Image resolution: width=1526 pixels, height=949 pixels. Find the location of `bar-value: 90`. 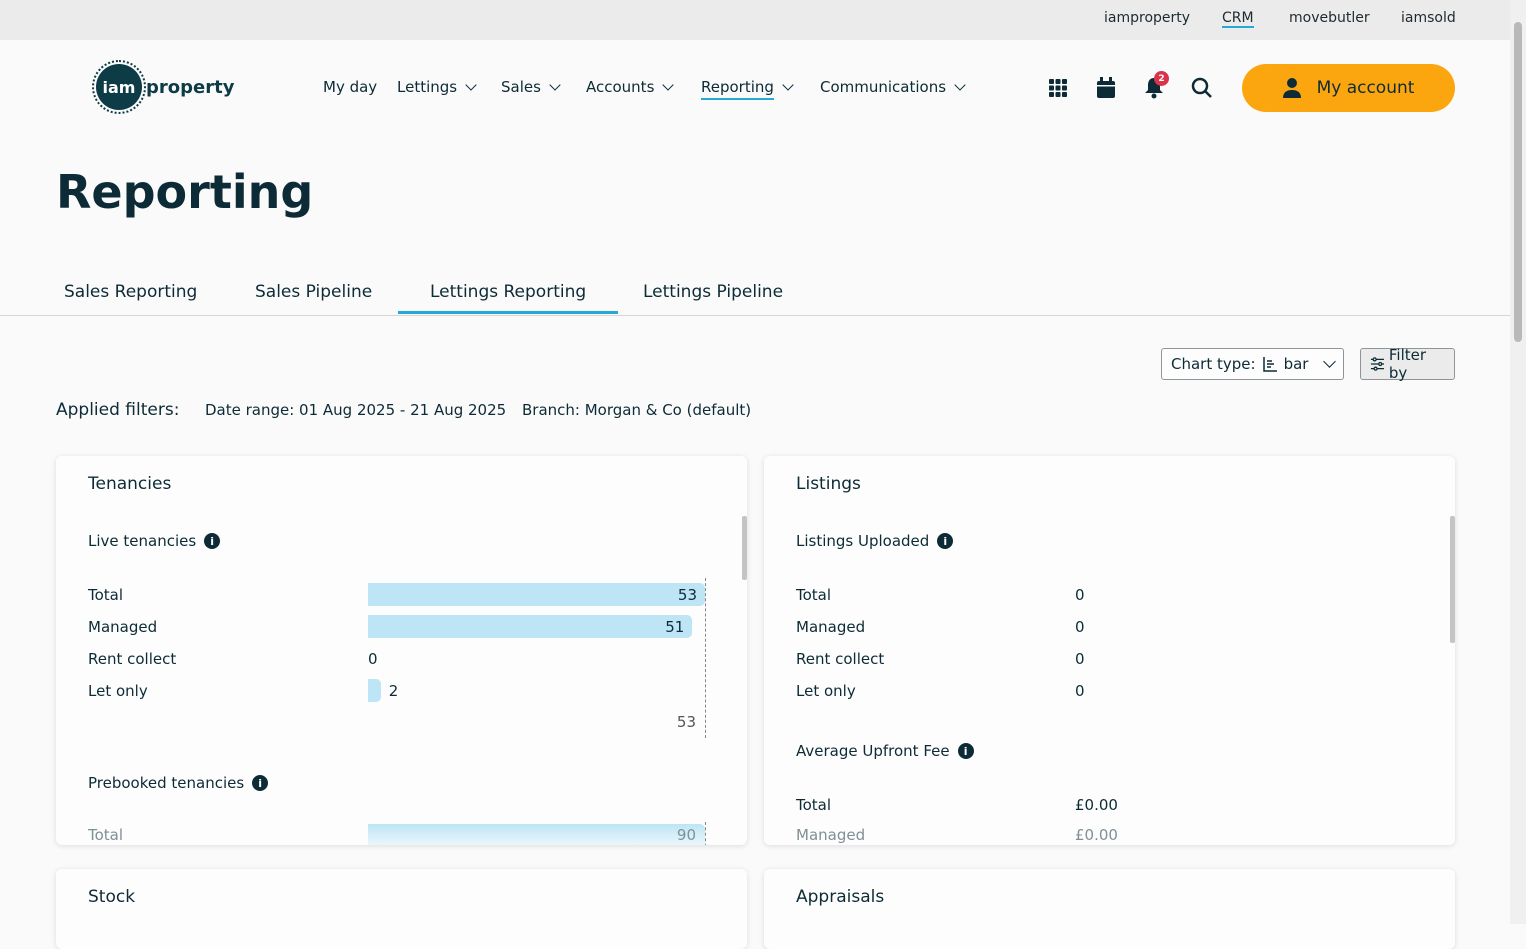

bar-value: 90 is located at coordinates (686, 835).